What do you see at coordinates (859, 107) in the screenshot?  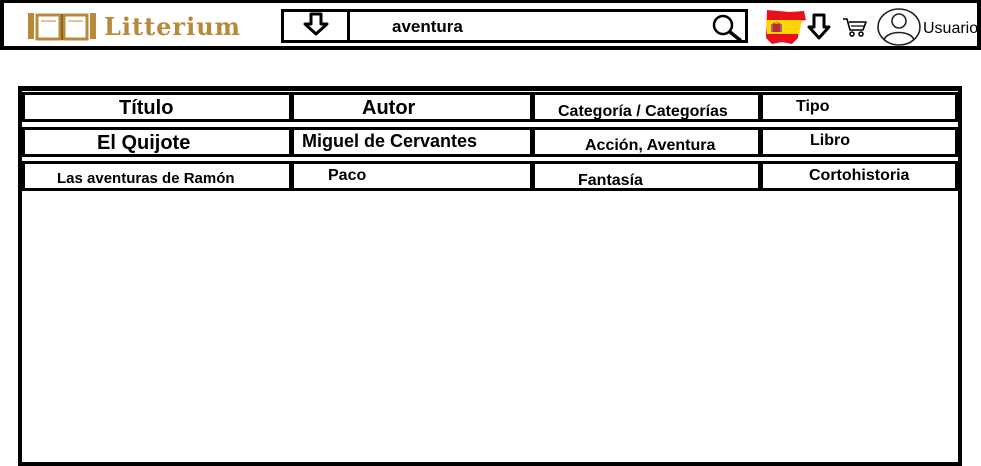 I see `header-type: Tipo` at bounding box center [859, 107].